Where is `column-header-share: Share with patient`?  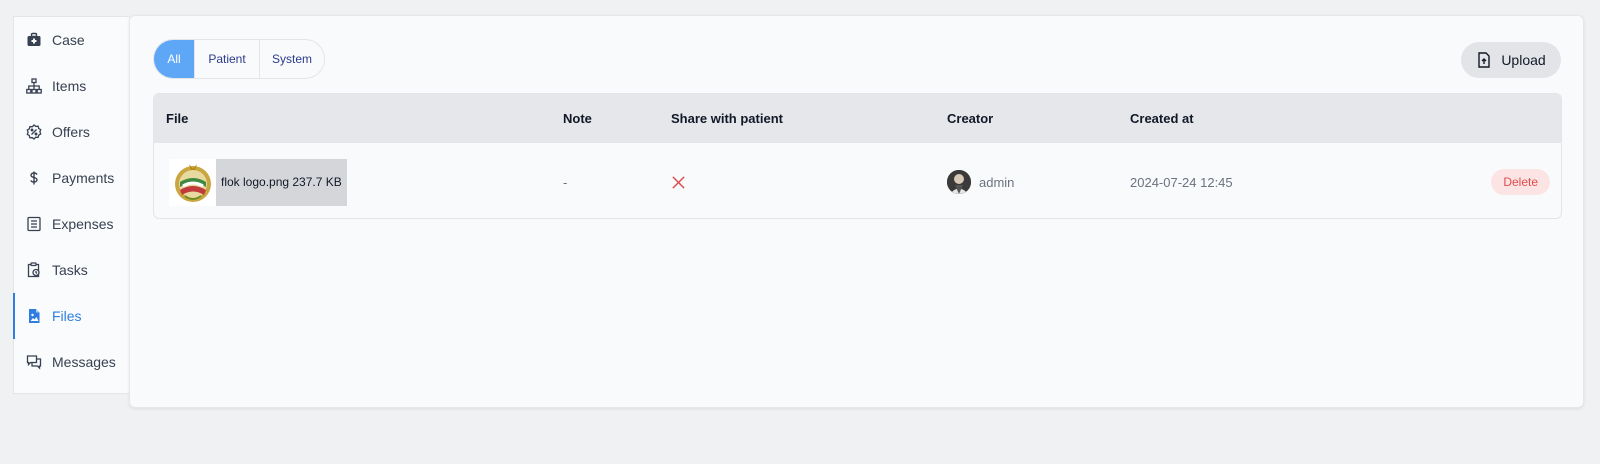 column-header-share: Share with patient is located at coordinates (727, 118).